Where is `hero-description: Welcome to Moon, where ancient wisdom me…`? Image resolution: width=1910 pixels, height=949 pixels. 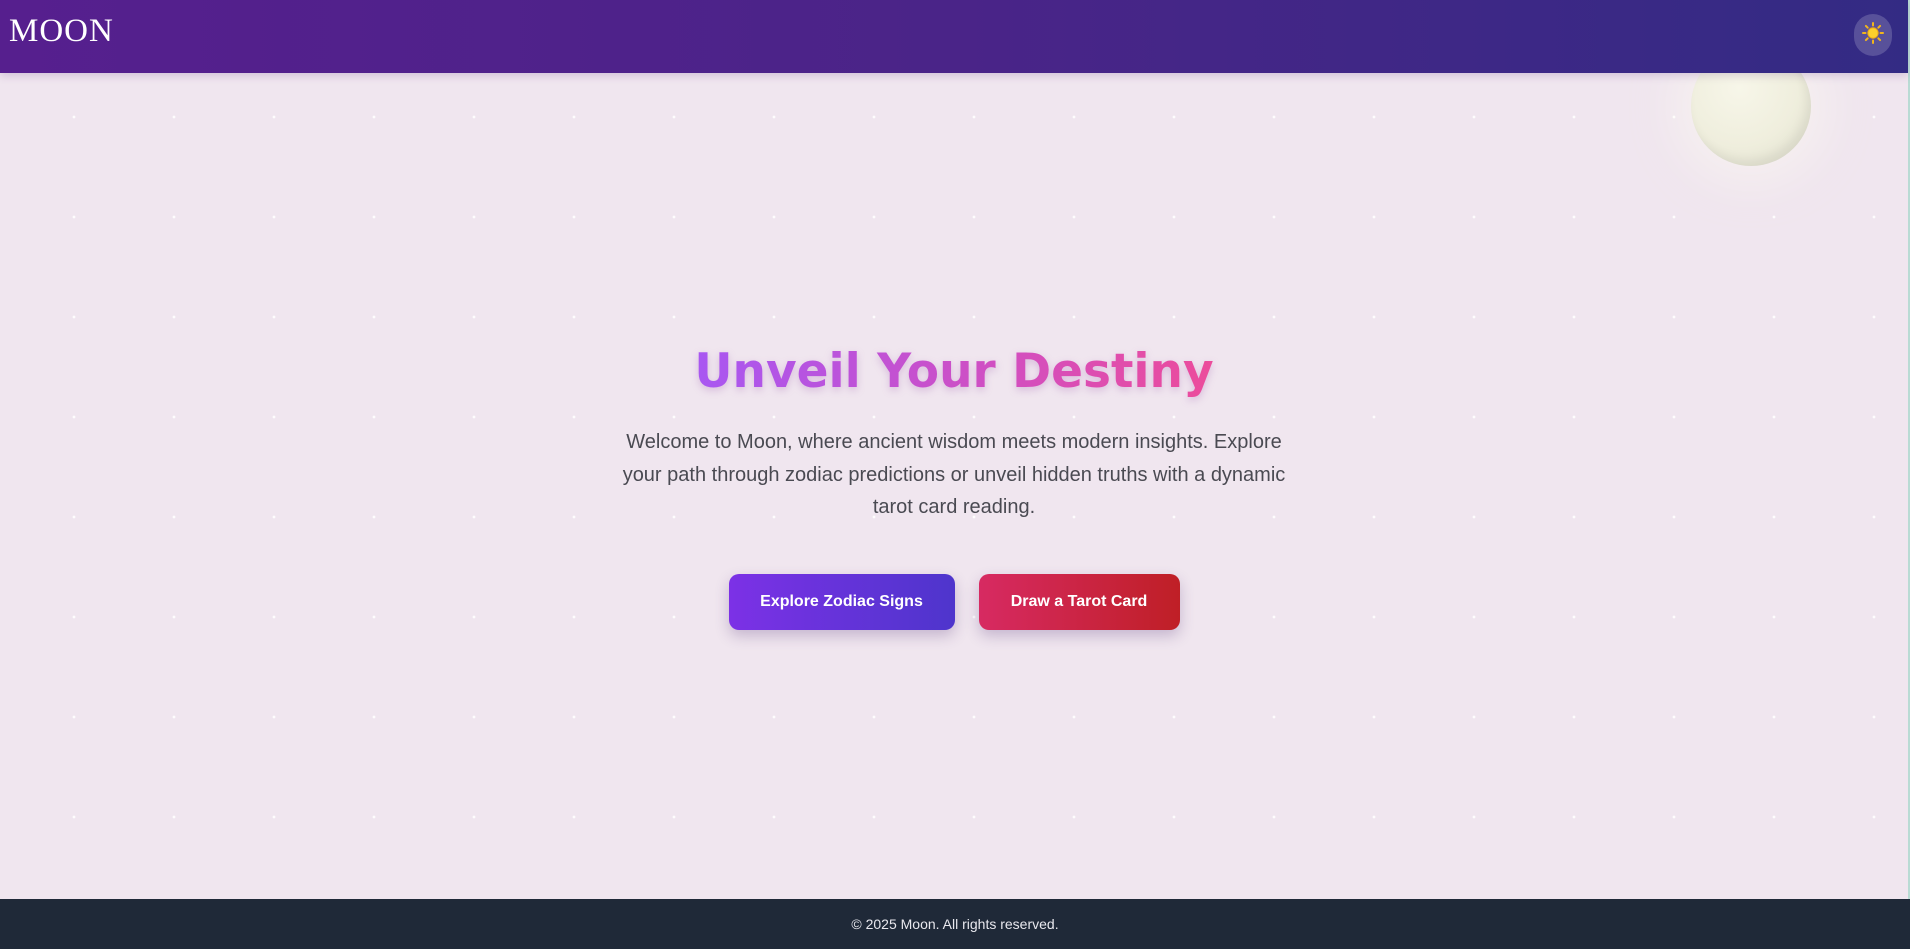 hero-description: Welcome to Moon, where ancient wisdom me… is located at coordinates (954, 474).